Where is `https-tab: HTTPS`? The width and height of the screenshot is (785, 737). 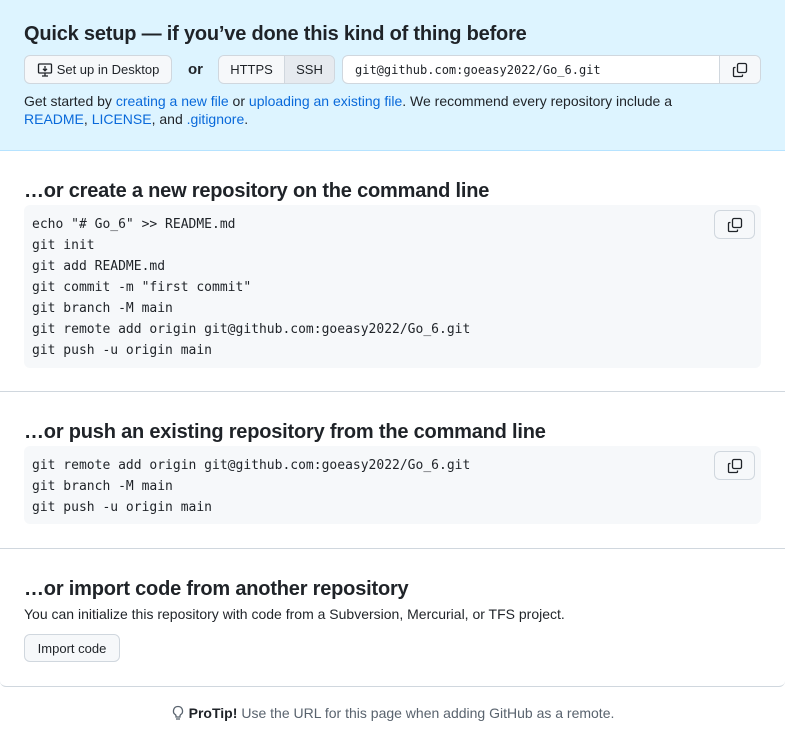 https-tab: HTTPS is located at coordinates (252, 69).